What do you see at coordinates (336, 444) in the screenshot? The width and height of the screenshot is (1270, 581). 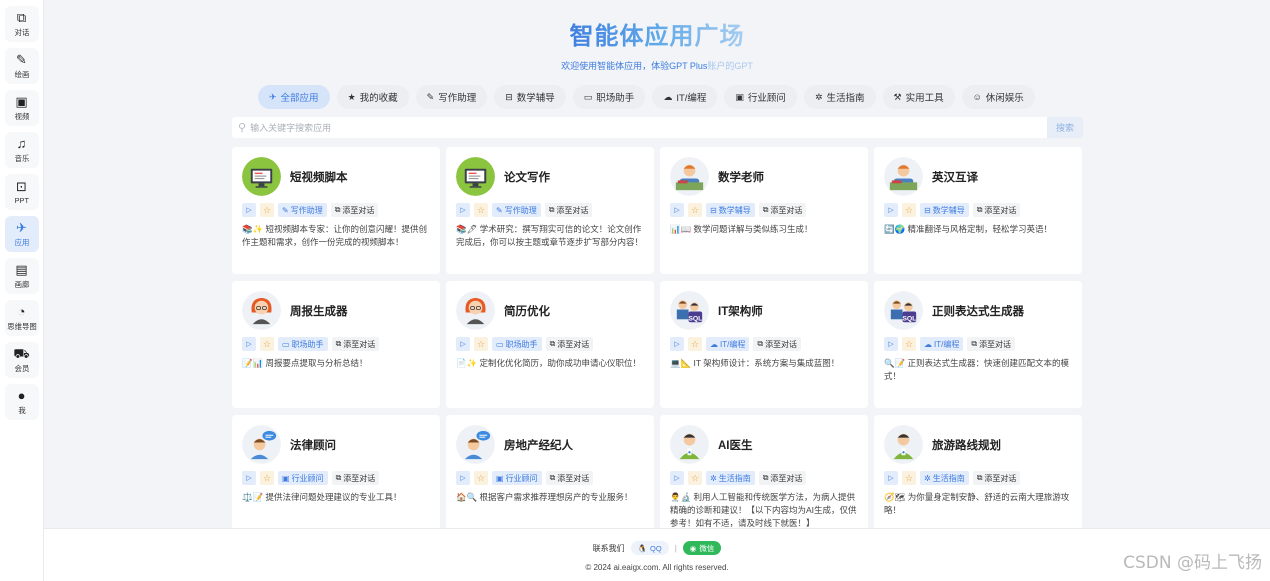 I see `card-header: 法律顾问` at bounding box center [336, 444].